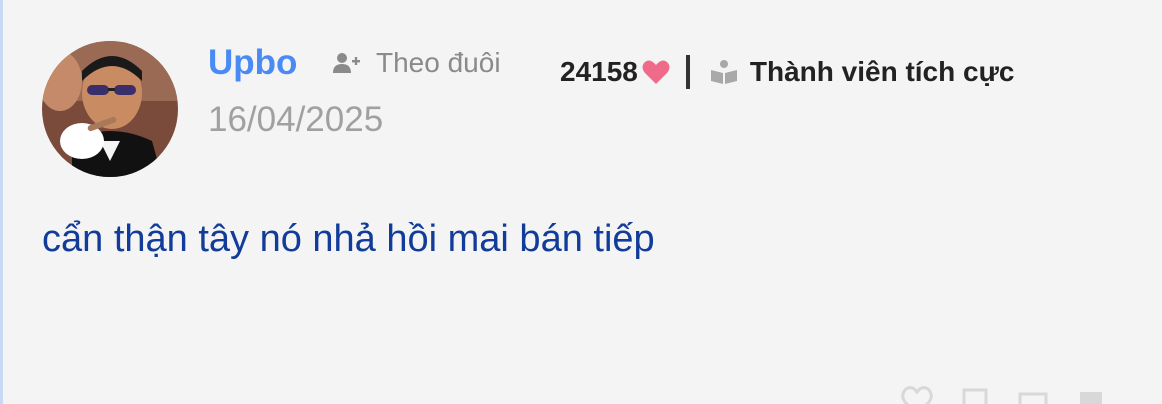  I want to click on stats-divider, so click(687, 72).